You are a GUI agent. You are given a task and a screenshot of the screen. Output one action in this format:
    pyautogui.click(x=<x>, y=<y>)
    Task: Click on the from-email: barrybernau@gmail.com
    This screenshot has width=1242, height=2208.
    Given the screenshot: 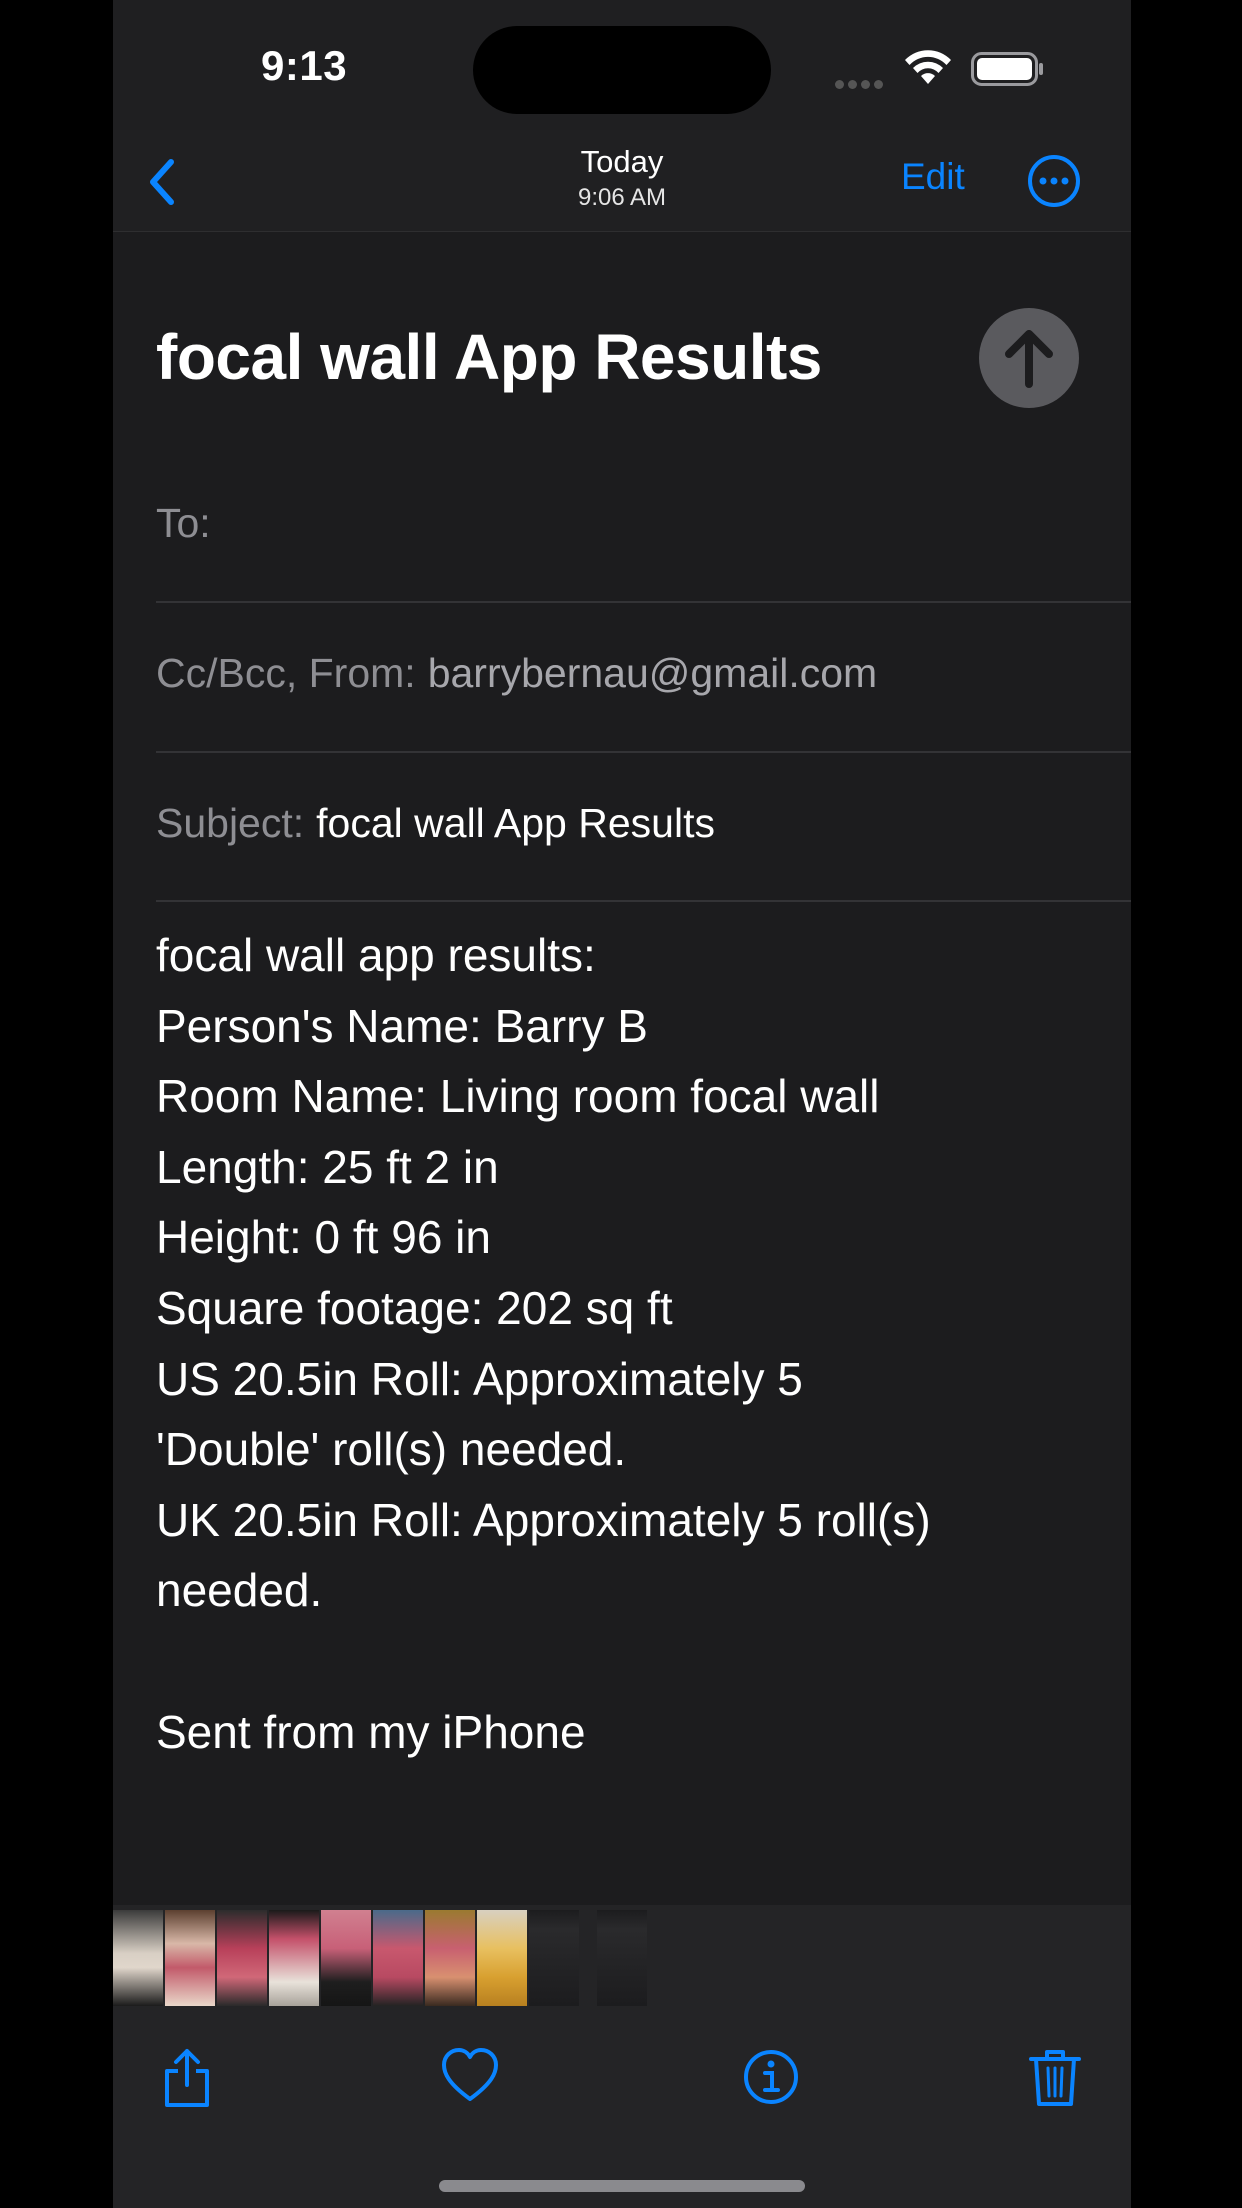 What is the action you would take?
    pyautogui.click(x=652, y=673)
    